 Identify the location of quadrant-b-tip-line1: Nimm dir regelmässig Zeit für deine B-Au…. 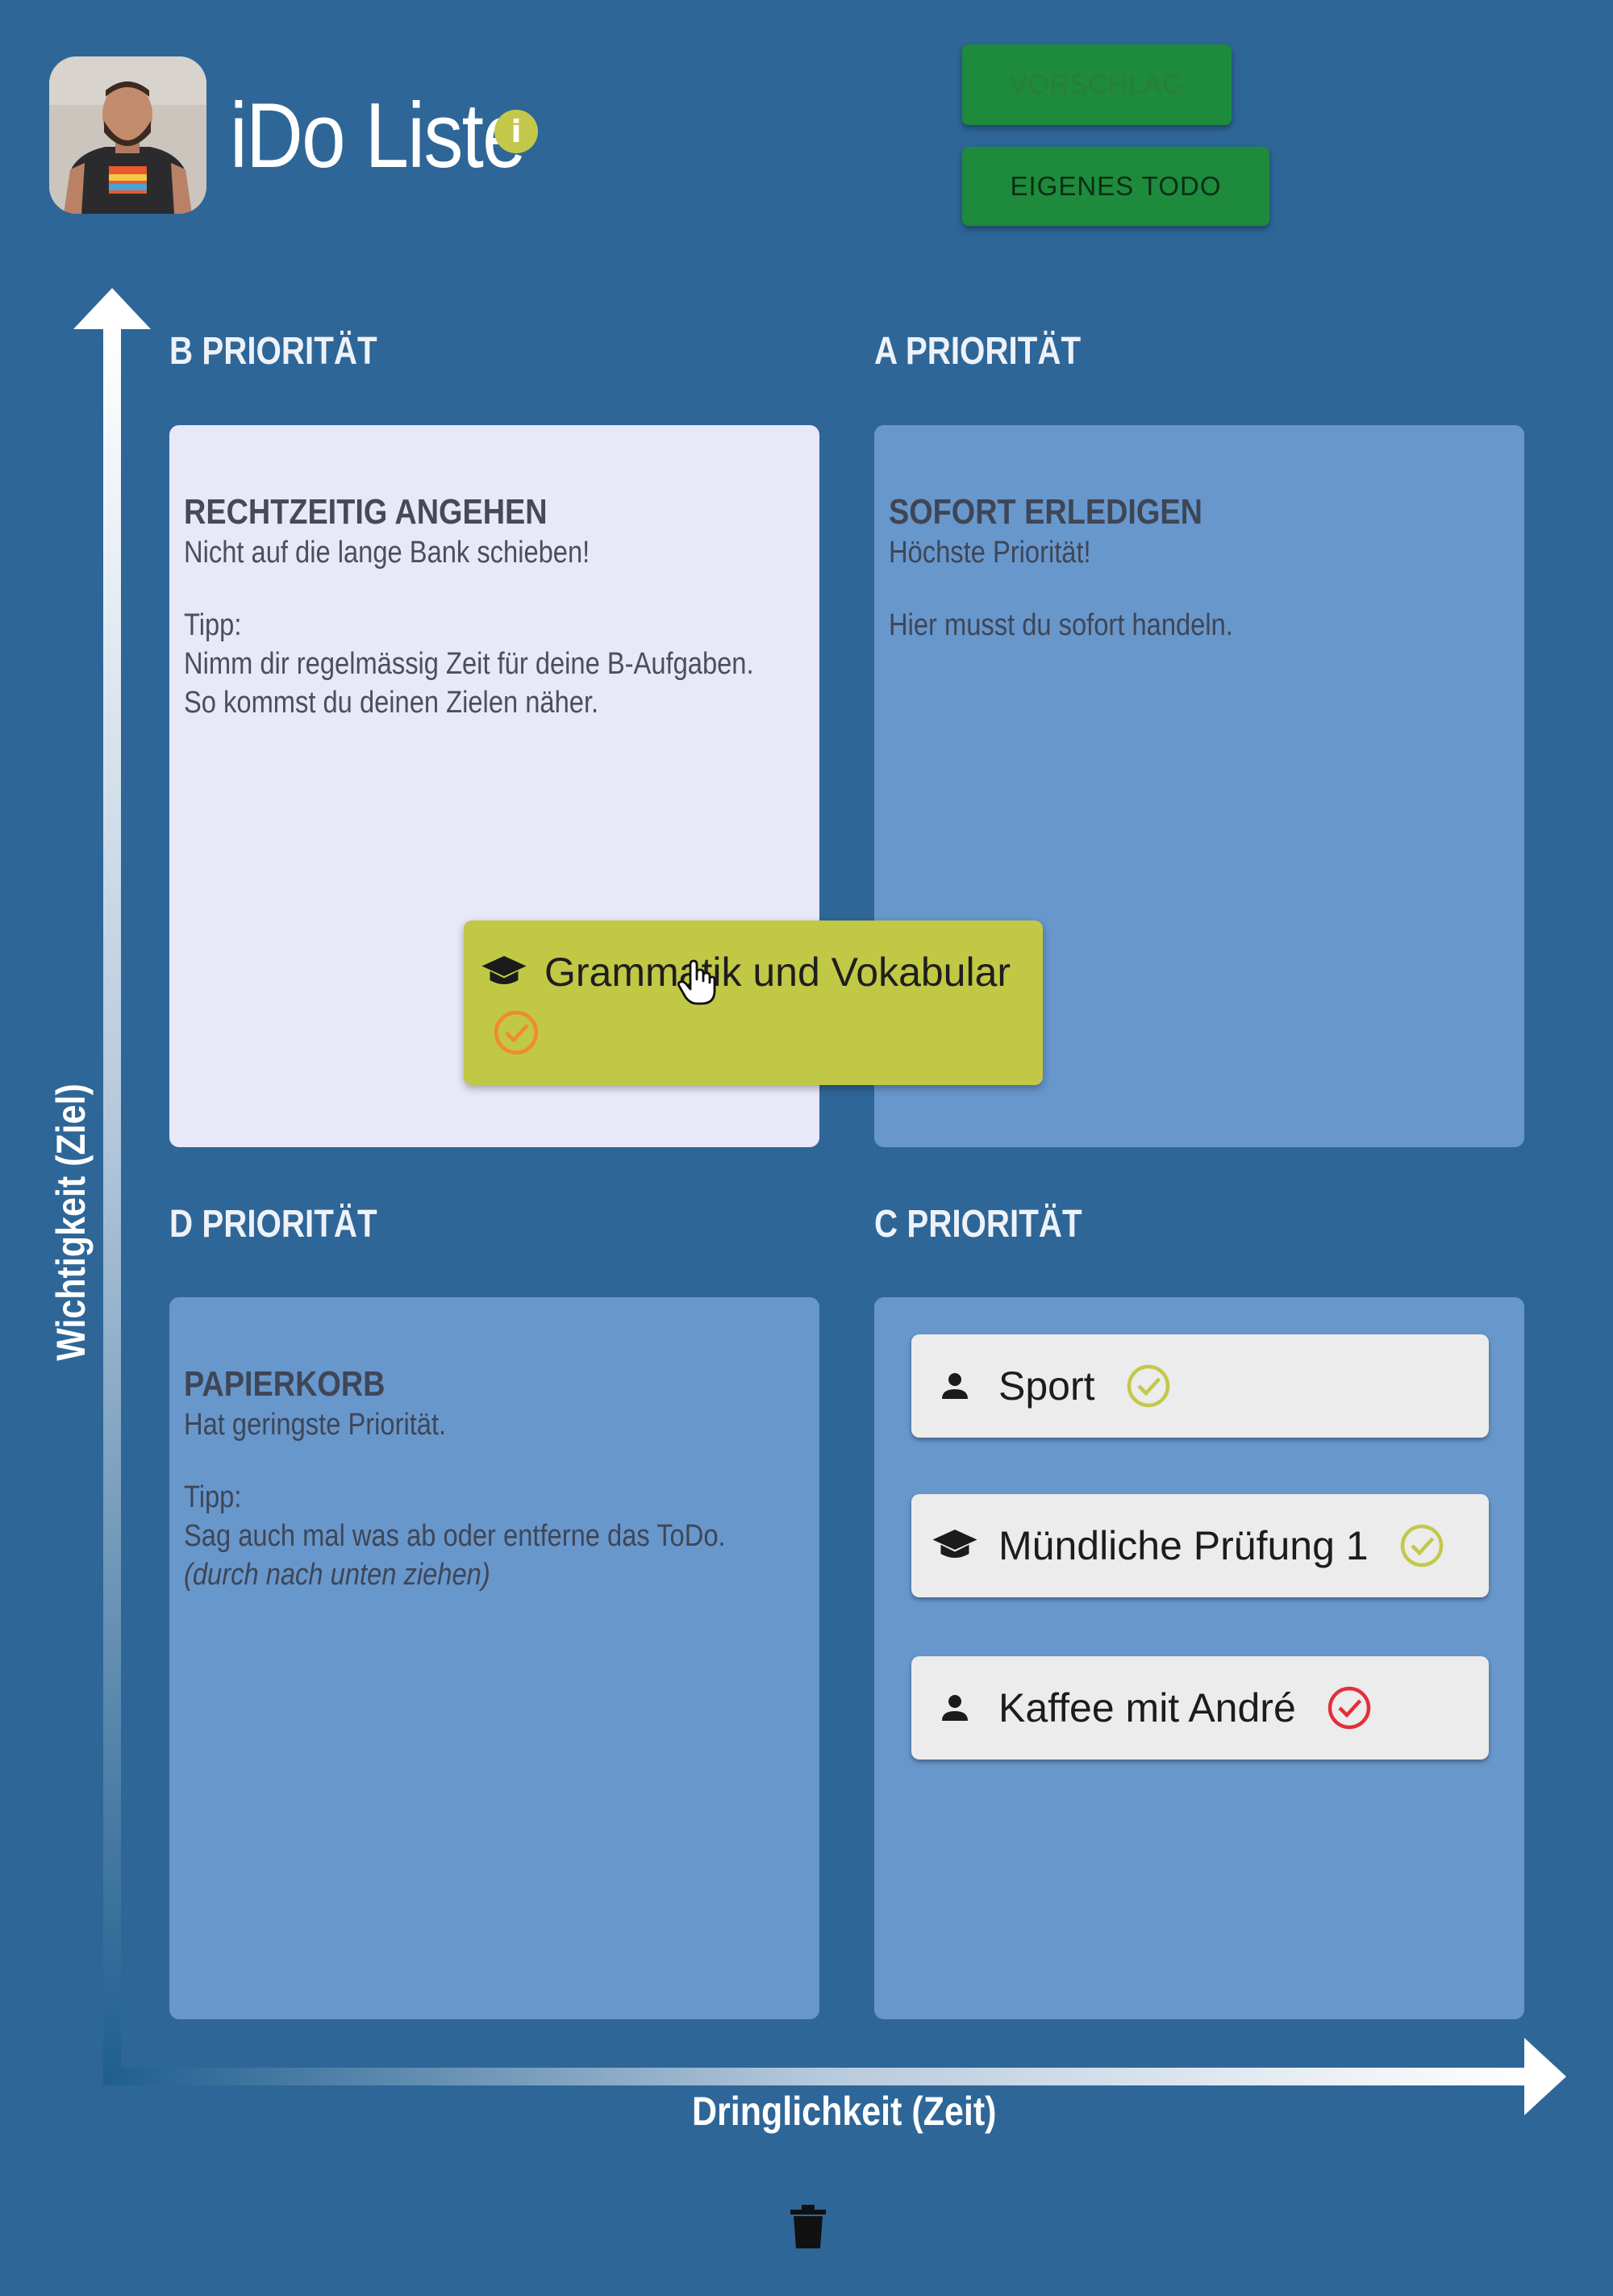
(469, 664).